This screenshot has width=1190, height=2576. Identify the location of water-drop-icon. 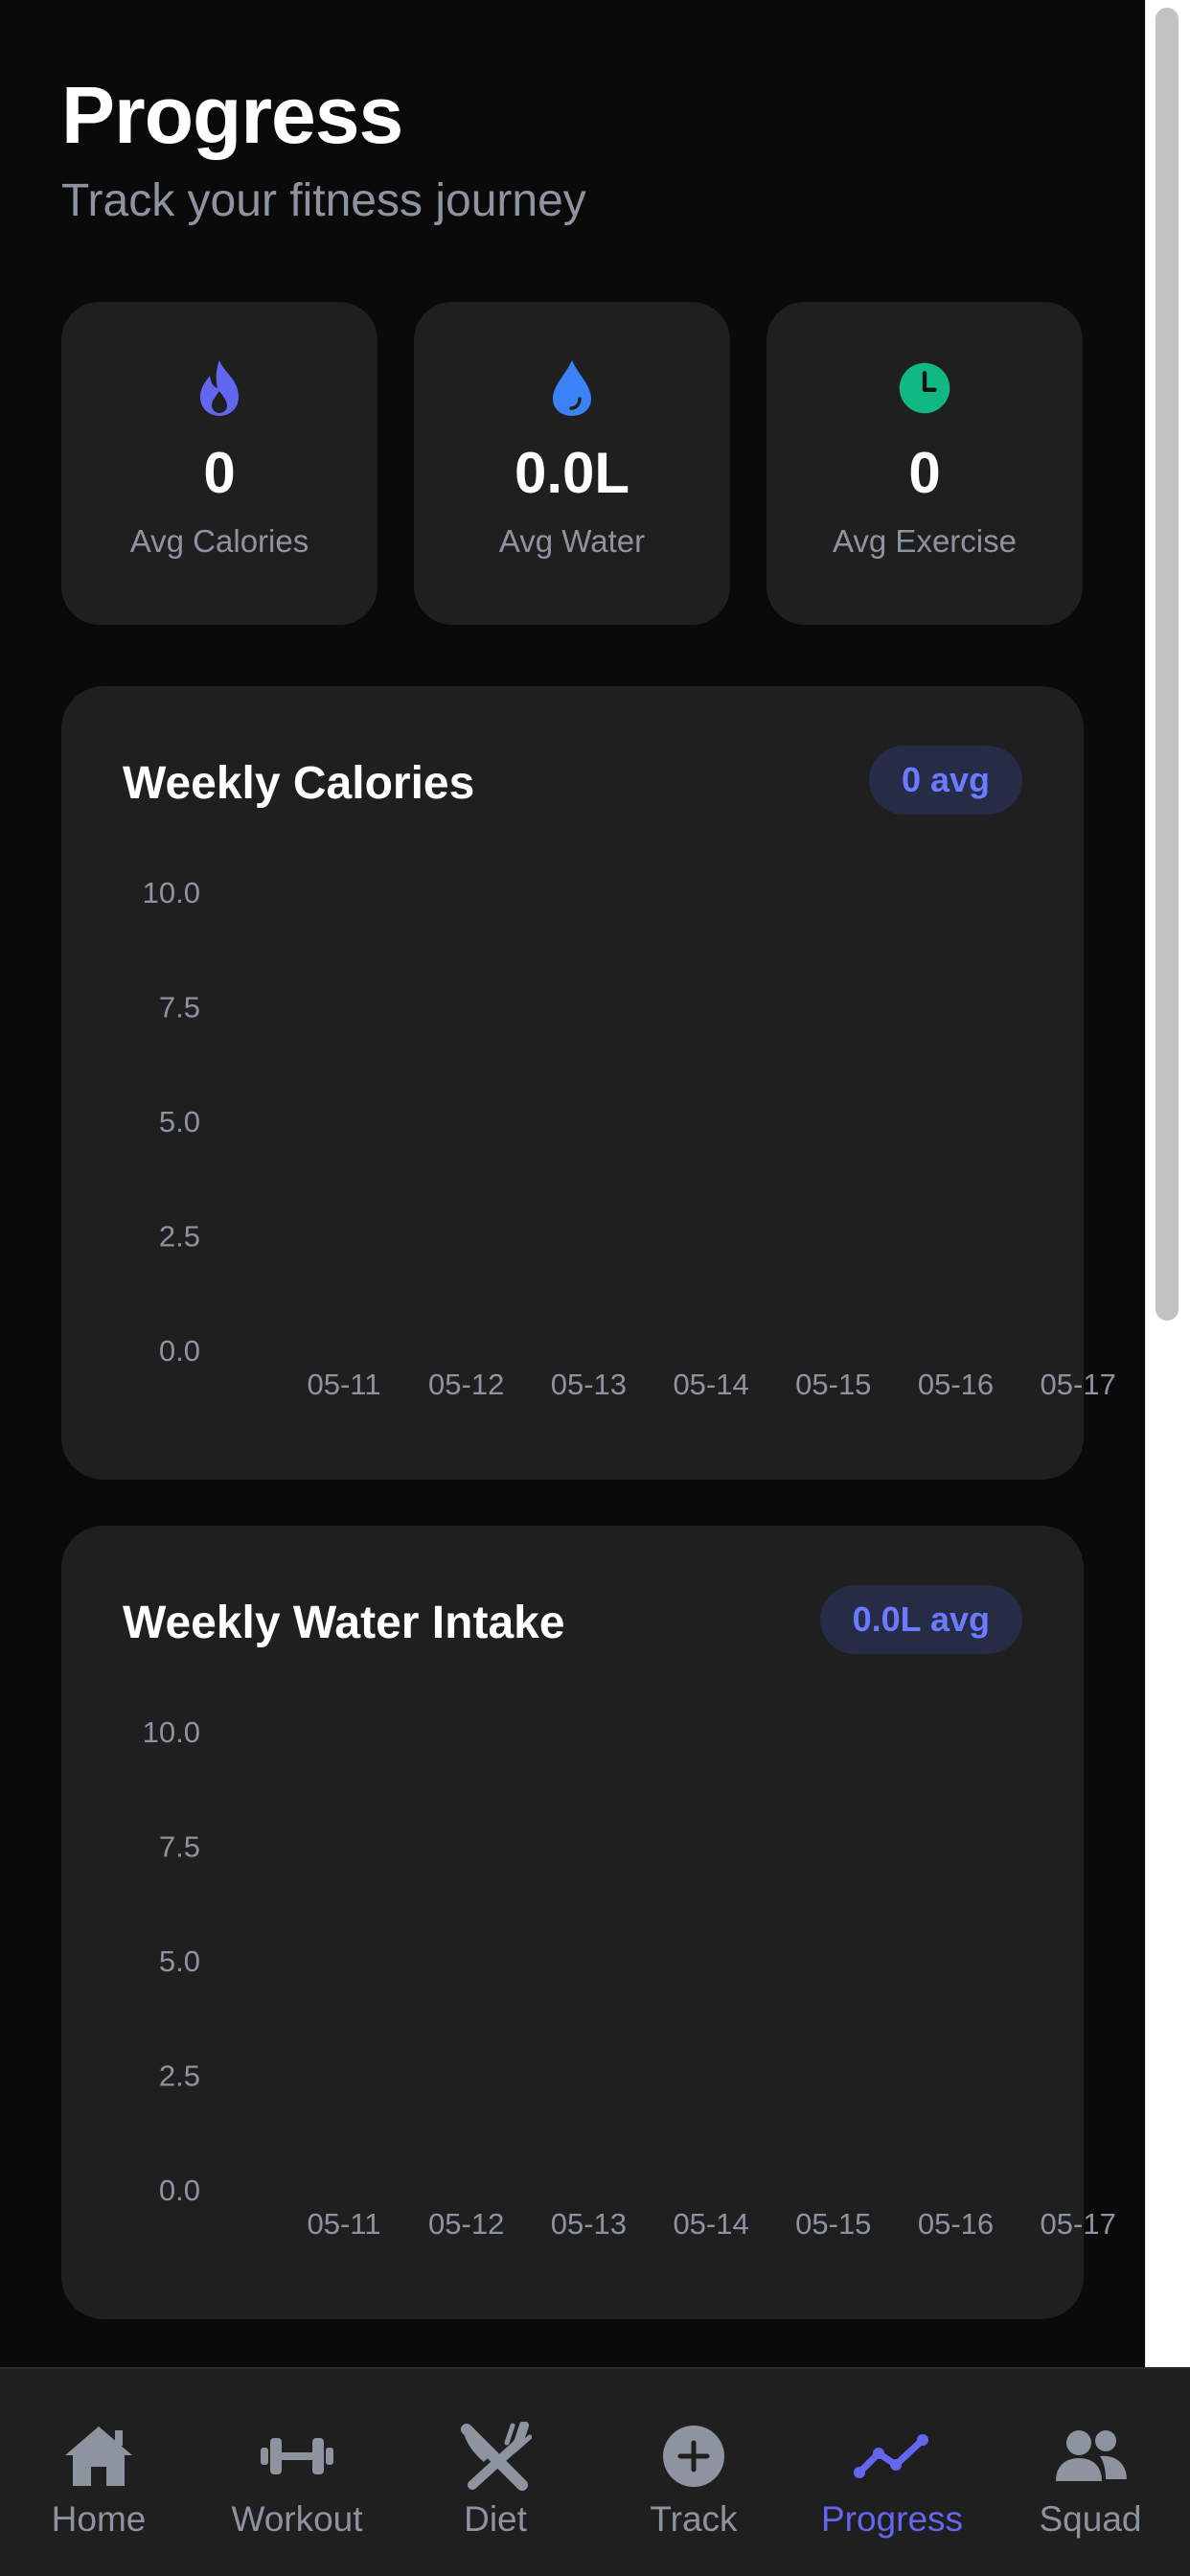
(572, 388).